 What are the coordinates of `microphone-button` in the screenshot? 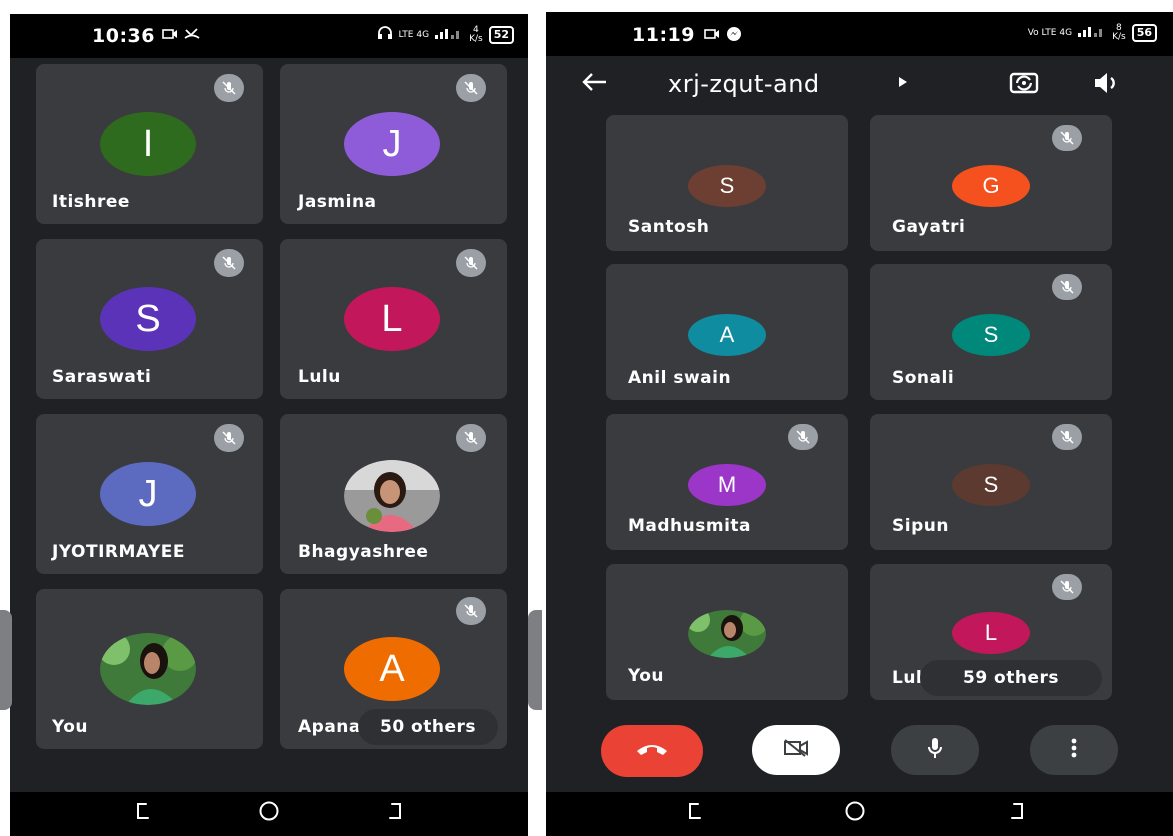 It's located at (935, 750).